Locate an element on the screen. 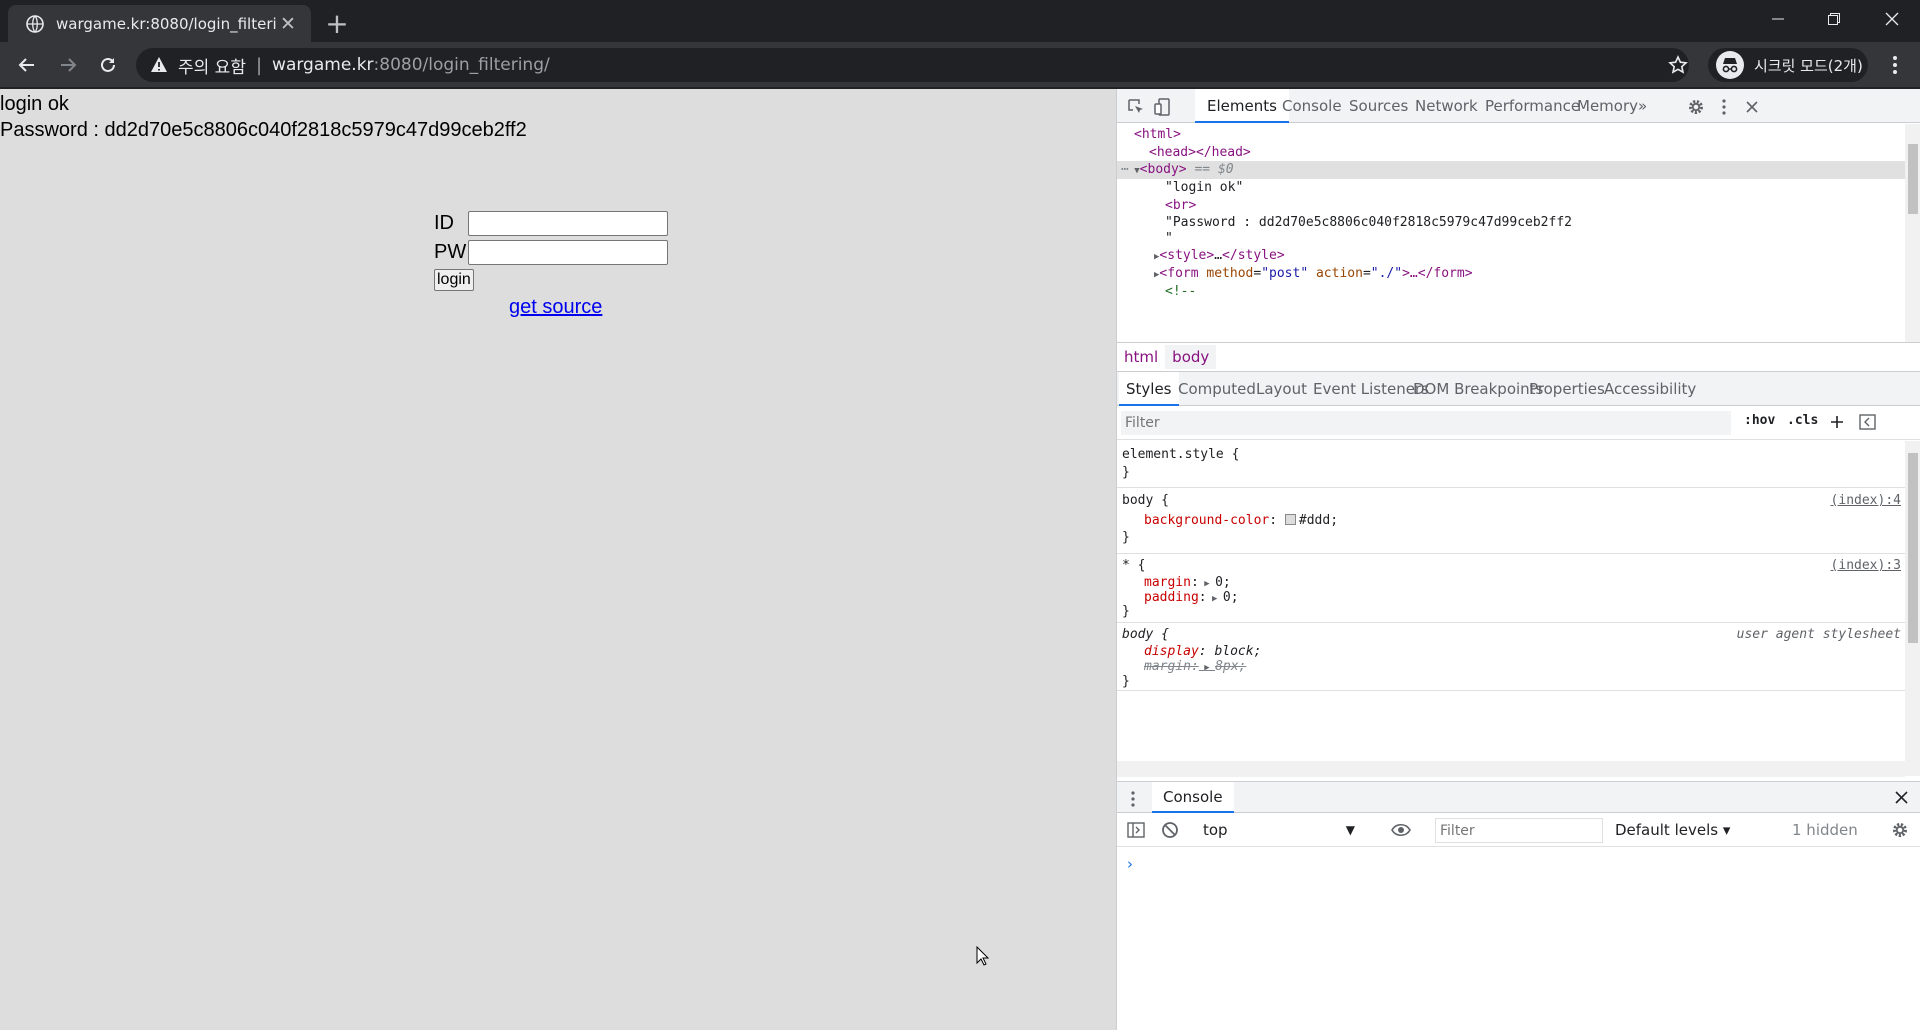 The image size is (1920, 1030). globe-icon is located at coordinates (35, 23).